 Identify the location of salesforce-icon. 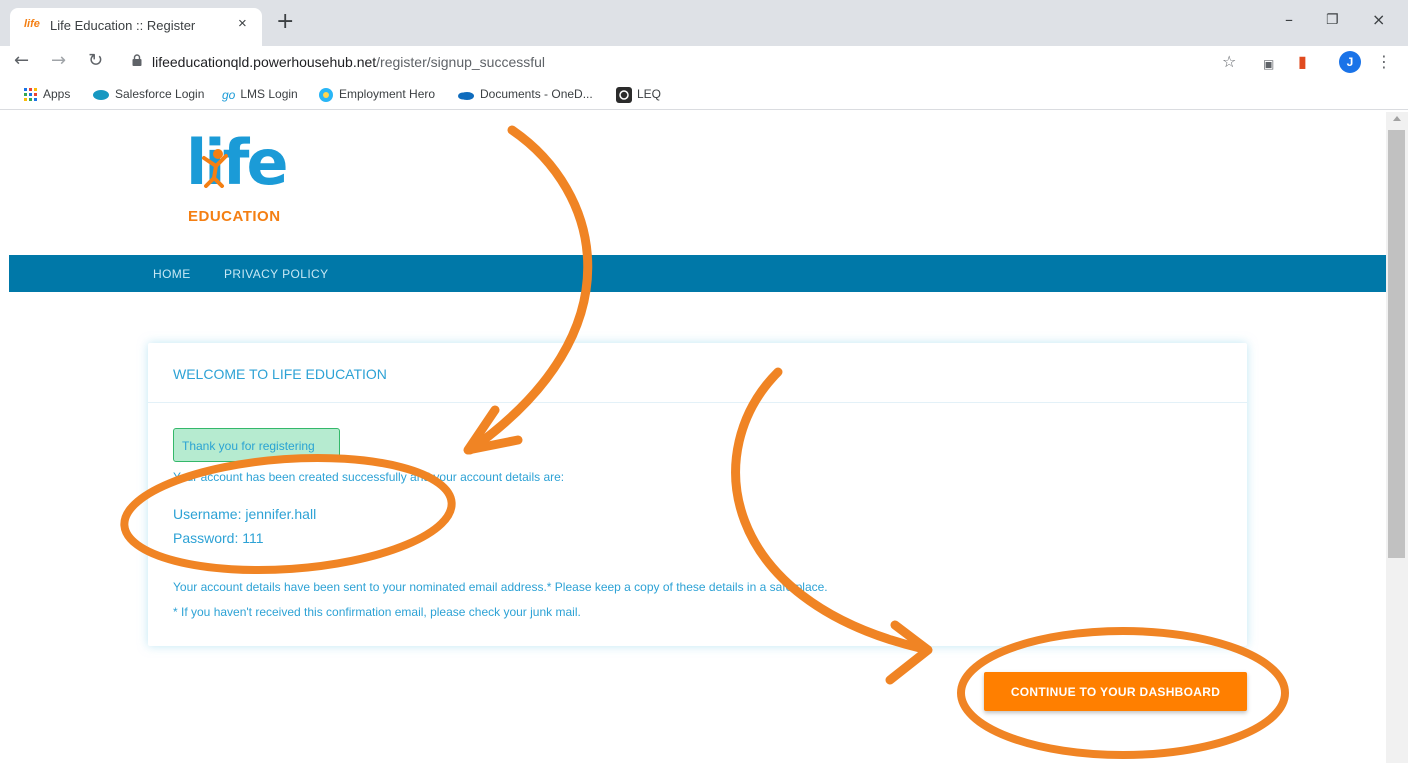
(101, 94).